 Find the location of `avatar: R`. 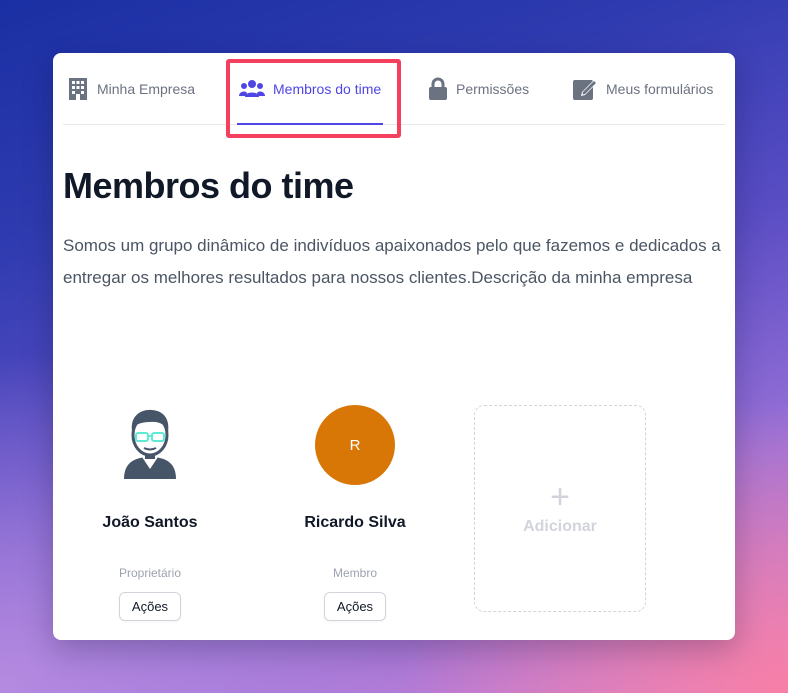

avatar: R is located at coordinates (355, 445).